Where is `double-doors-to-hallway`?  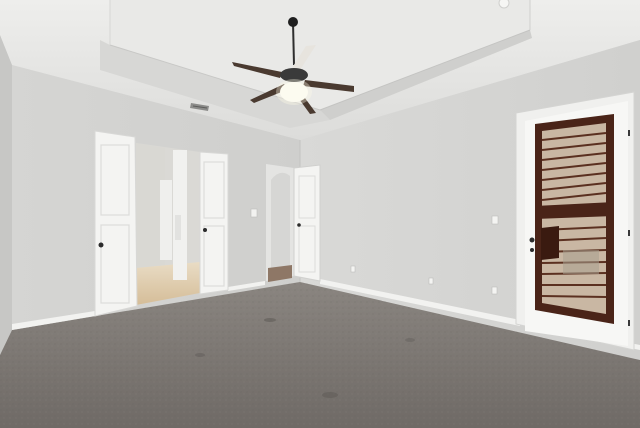 double-doors-to-hallway is located at coordinates (161, 223).